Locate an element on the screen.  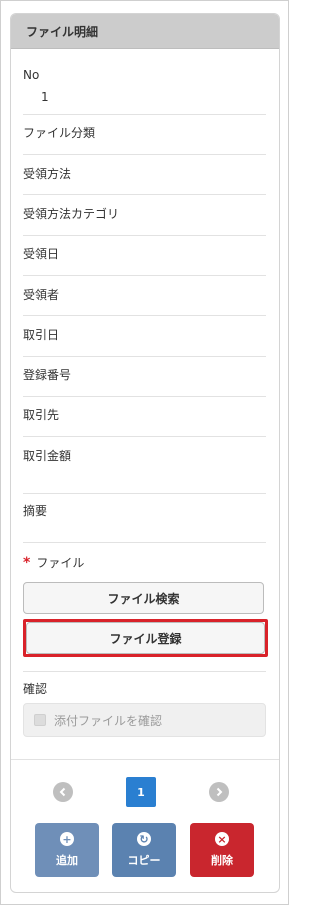
add-button: + 追加 is located at coordinates (67, 850).